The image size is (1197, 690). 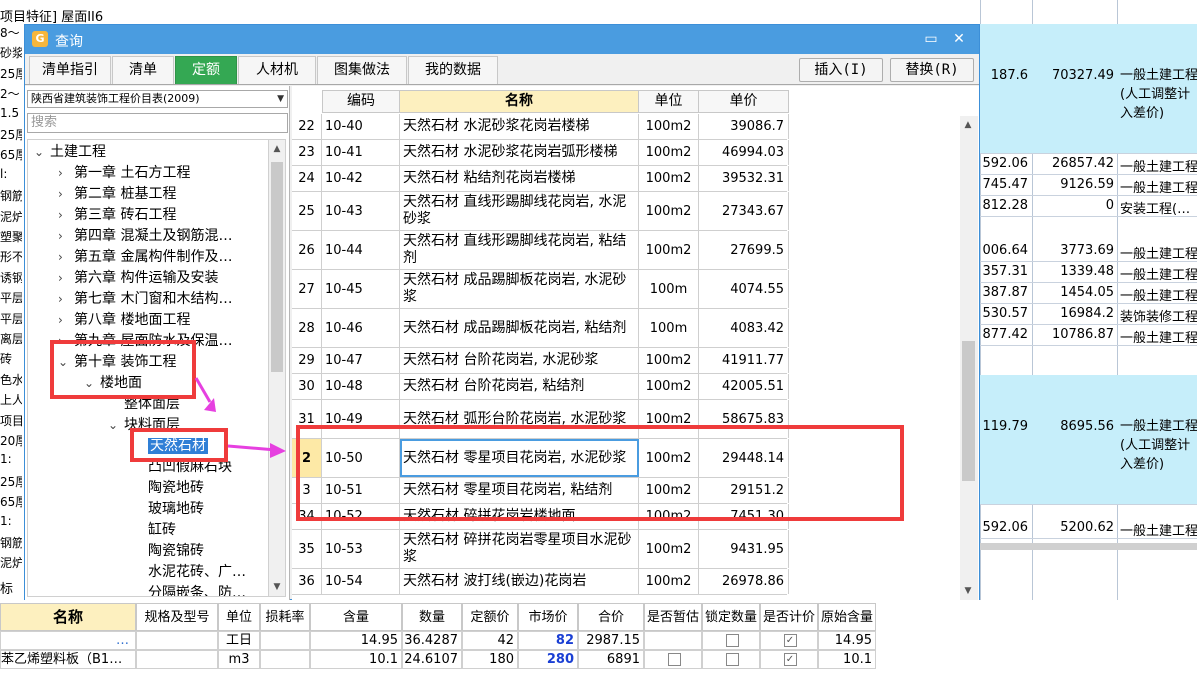 What do you see at coordinates (490, 659) in the screenshot?
I see `material-cell: 180` at bounding box center [490, 659].